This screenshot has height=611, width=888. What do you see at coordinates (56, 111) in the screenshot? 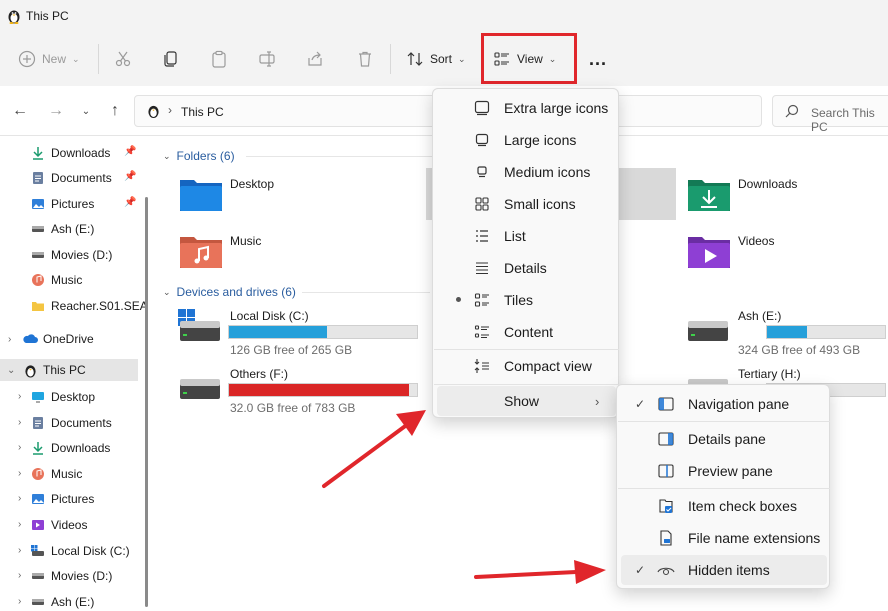
I see `forward-arrow-icon: →` at bounding box center [56, 111].